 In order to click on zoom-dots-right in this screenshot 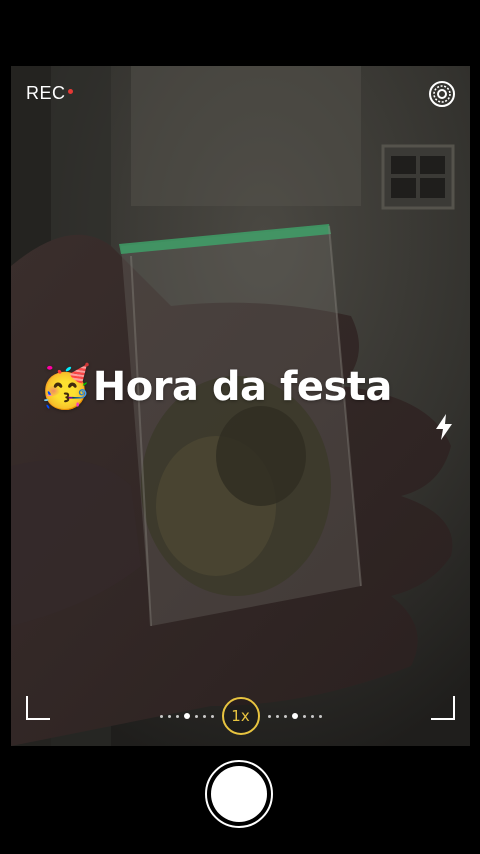, I will do `click(294, 716)`.